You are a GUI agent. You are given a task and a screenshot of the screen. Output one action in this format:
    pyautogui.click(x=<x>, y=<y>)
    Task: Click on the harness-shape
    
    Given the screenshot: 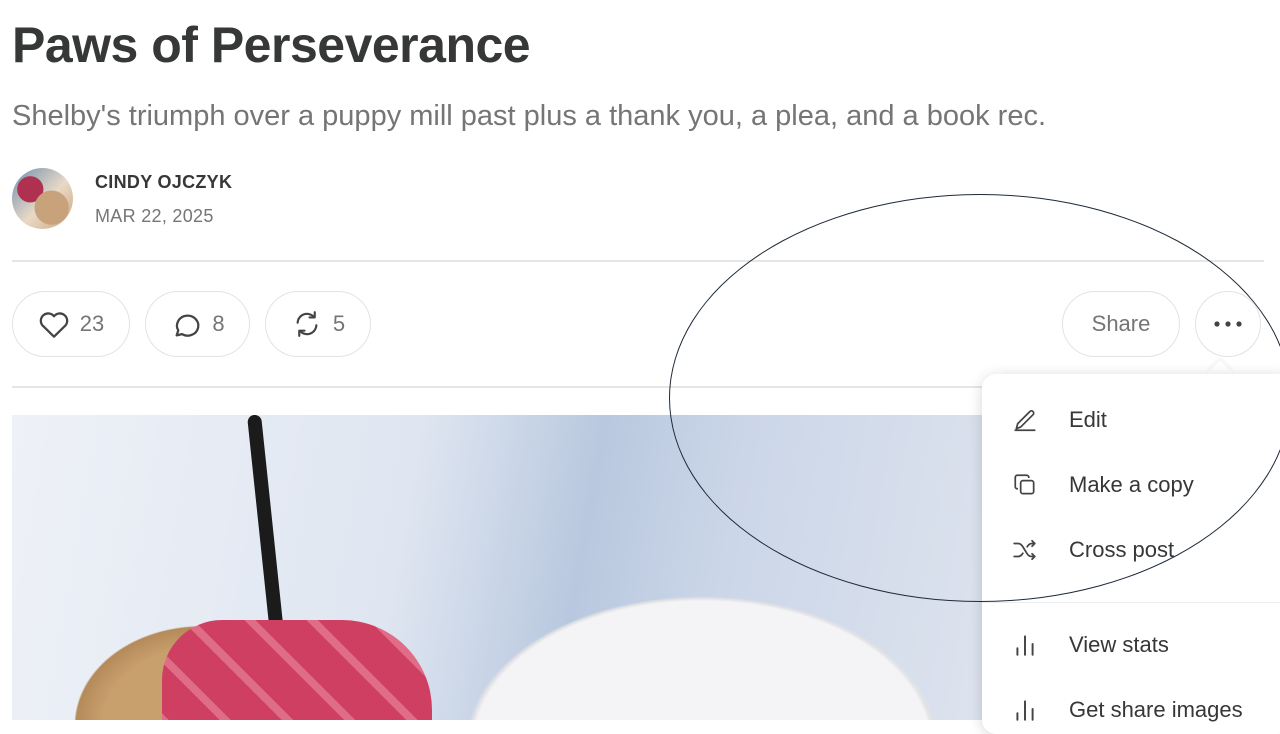 What is the action you would take?
    pyautogui.click(x=297, y=670)
    